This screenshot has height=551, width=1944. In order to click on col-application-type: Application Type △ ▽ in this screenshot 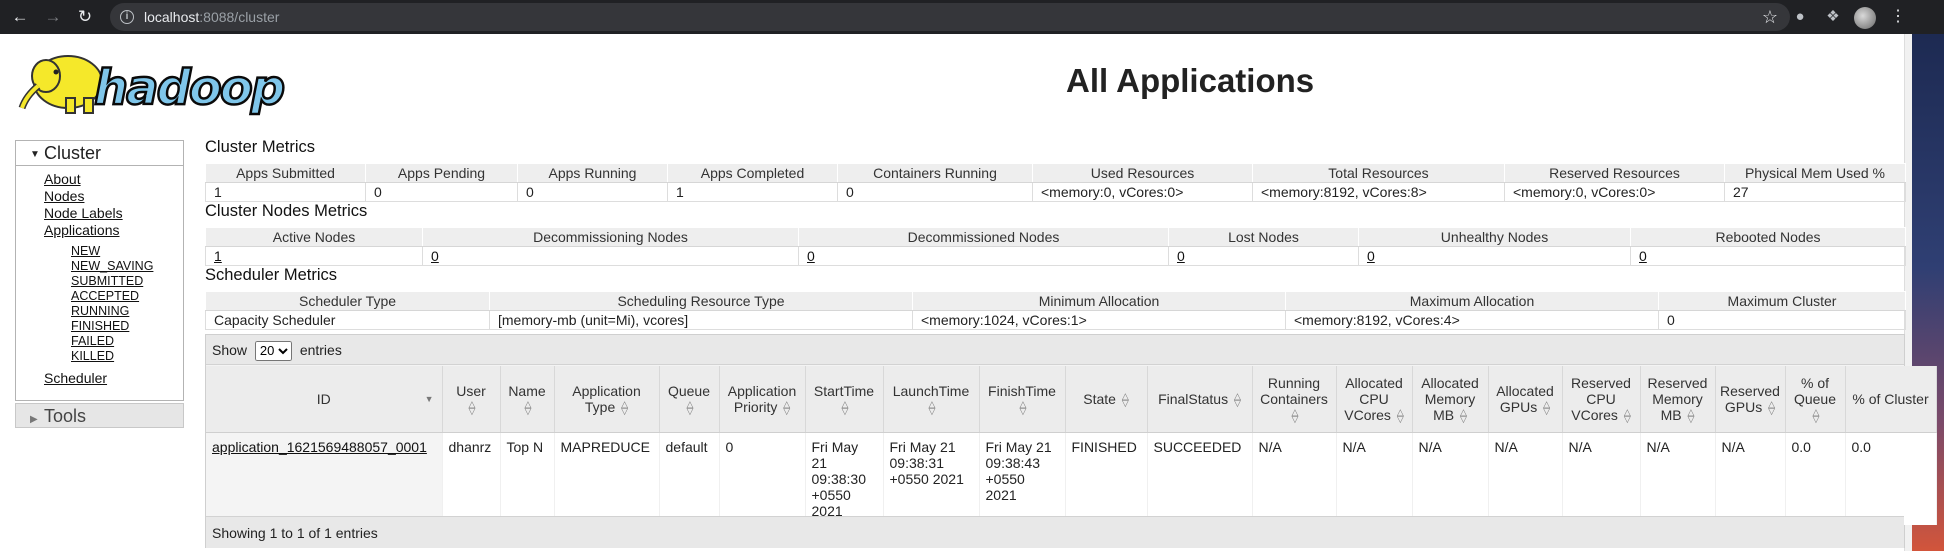, I will do `click(607, 399)`.